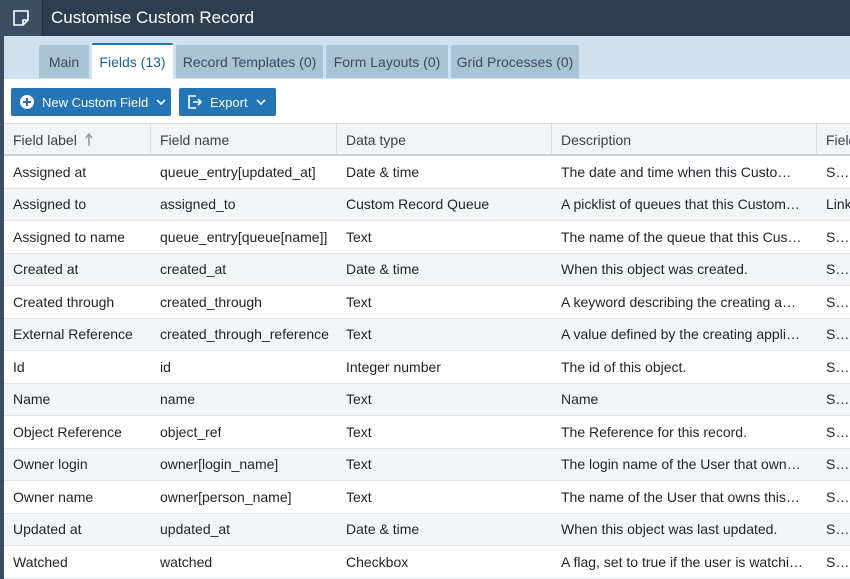  Describe the element at coordinates (515, 61) in the screenshot. I see `tab-grid-processes: Grid Processes (0)` at that location.